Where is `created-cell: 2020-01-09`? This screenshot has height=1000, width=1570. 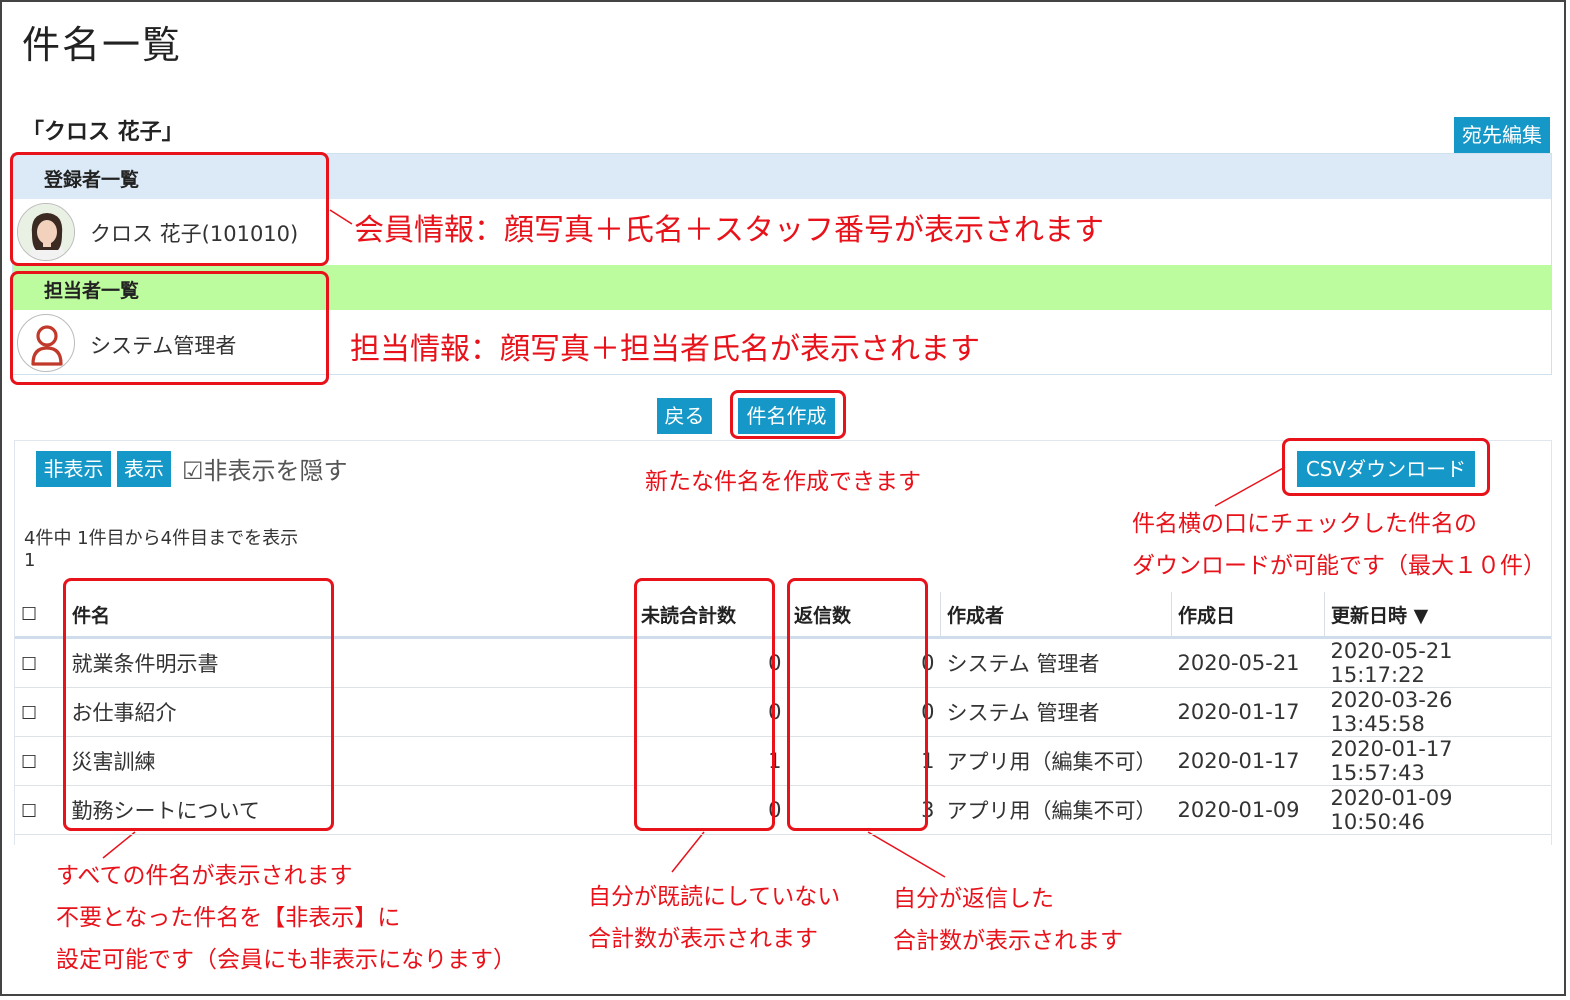
created-cell: 2020-01-09 is located at coordinates (1248, 810).